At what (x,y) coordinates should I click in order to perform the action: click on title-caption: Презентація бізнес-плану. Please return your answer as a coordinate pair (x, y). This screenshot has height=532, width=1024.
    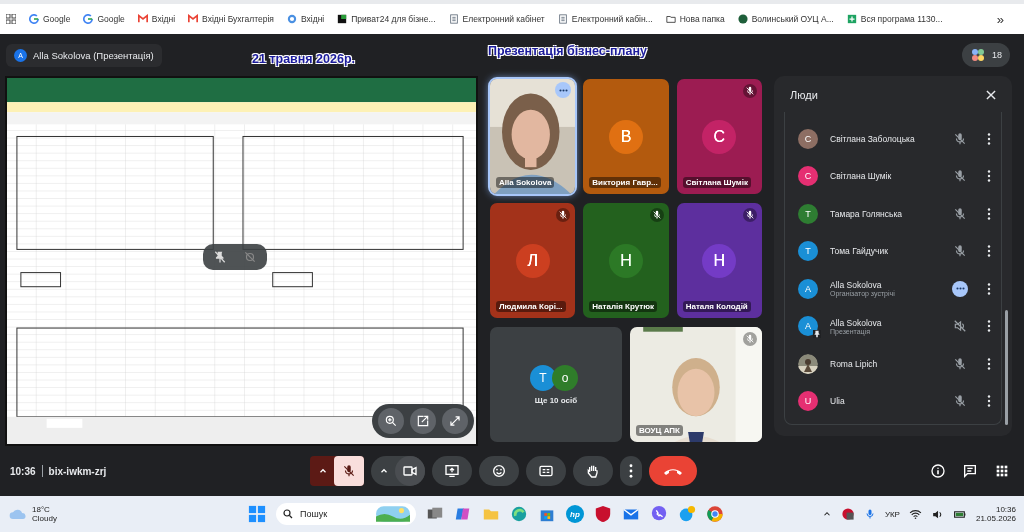
    Looking at the image, I should click on (567, 51).